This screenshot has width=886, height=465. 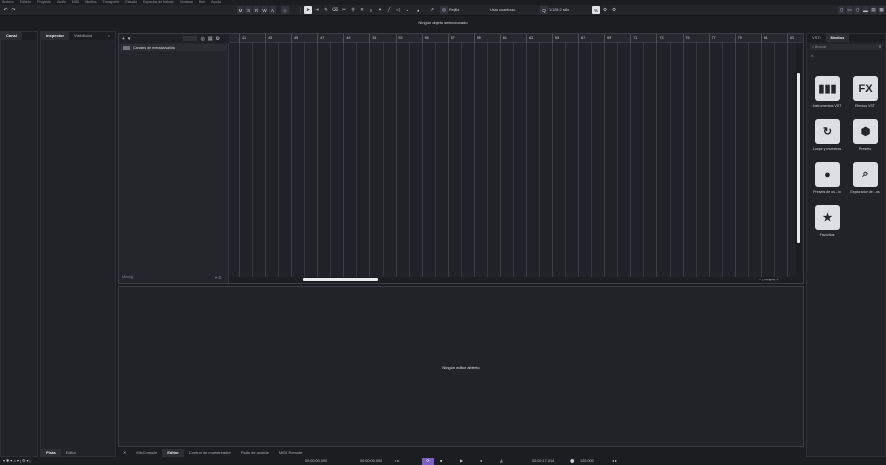 I want to click on eraser-tool-icon: ⌫, so click(x=335, y=10).